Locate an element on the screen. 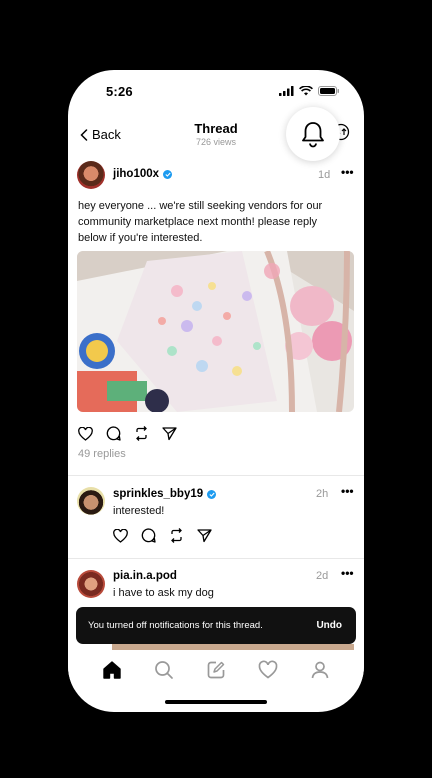 This screenshot has height=778, width=432. post-more-button: ••• is located at coordinates (347, 172).